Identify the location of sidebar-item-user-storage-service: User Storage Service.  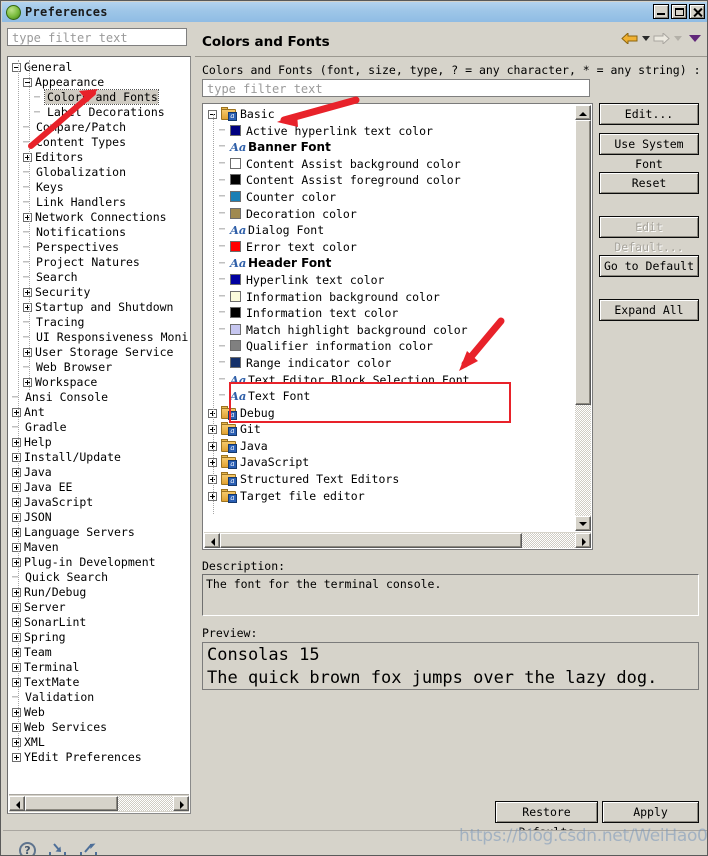
(99, 352).